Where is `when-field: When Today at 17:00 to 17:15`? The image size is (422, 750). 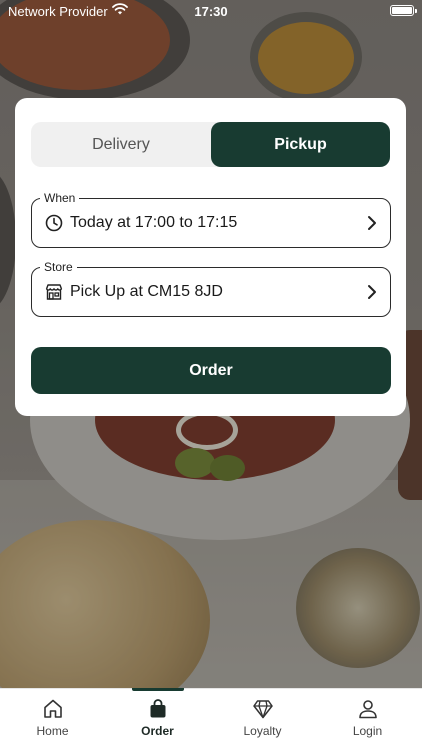
when-field: When Today at 17:00 to 17:15 is located at coordinates (211, 219).